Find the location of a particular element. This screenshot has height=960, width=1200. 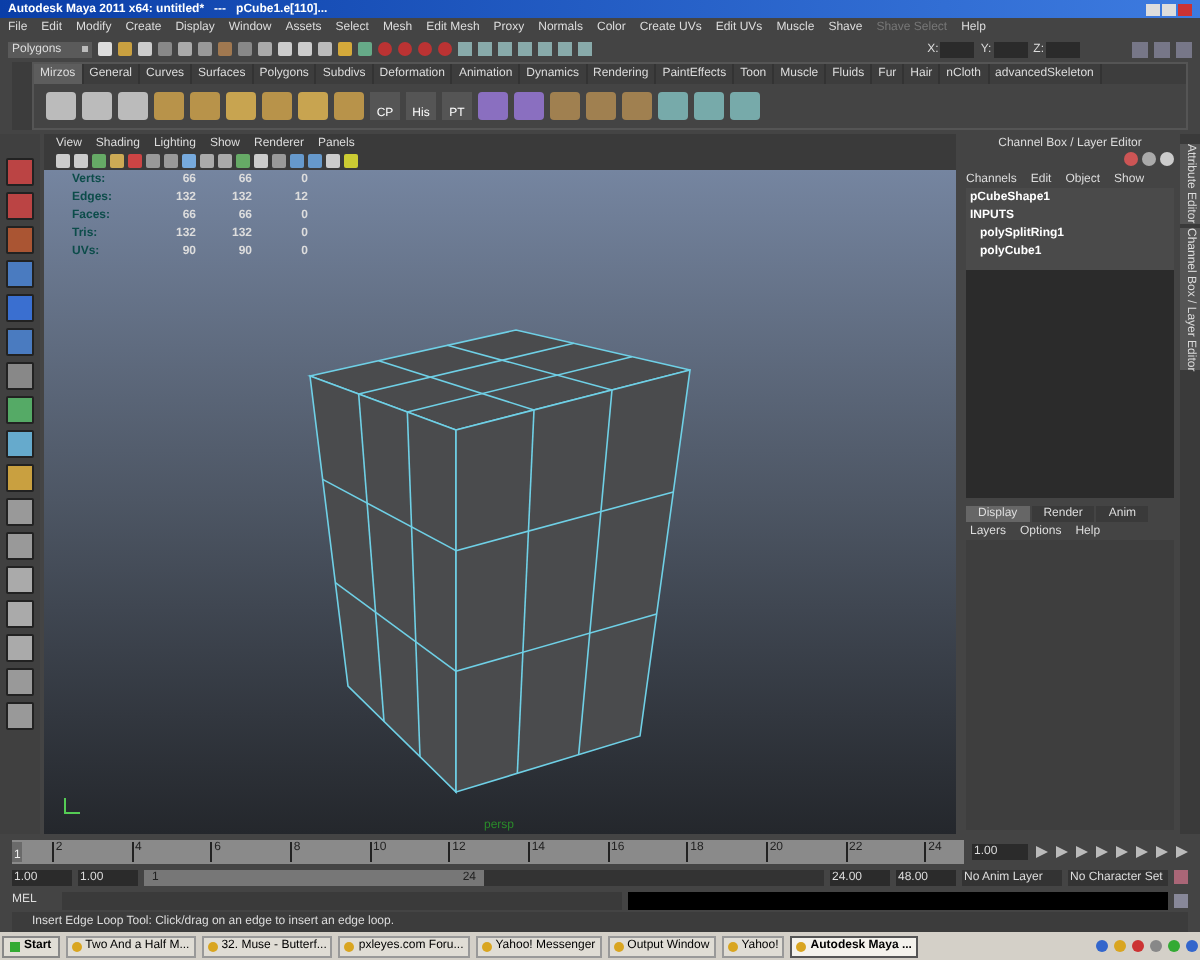

axis-icon is located at coordinates (72, 806).